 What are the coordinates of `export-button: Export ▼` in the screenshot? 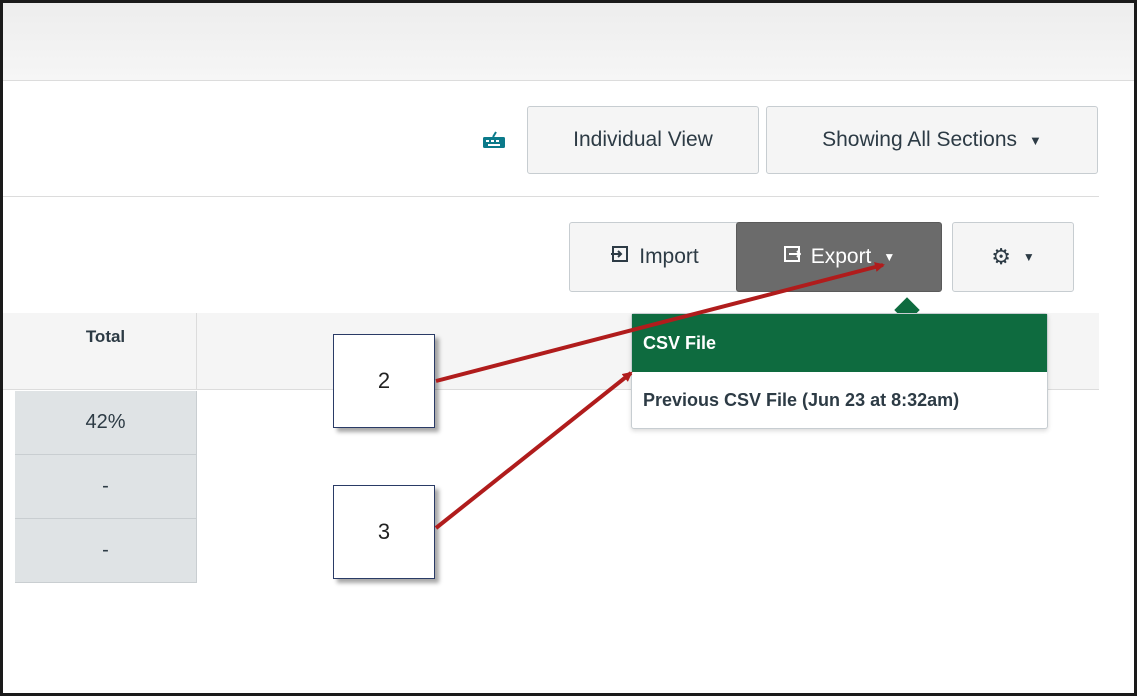 It's located at (839, 257).